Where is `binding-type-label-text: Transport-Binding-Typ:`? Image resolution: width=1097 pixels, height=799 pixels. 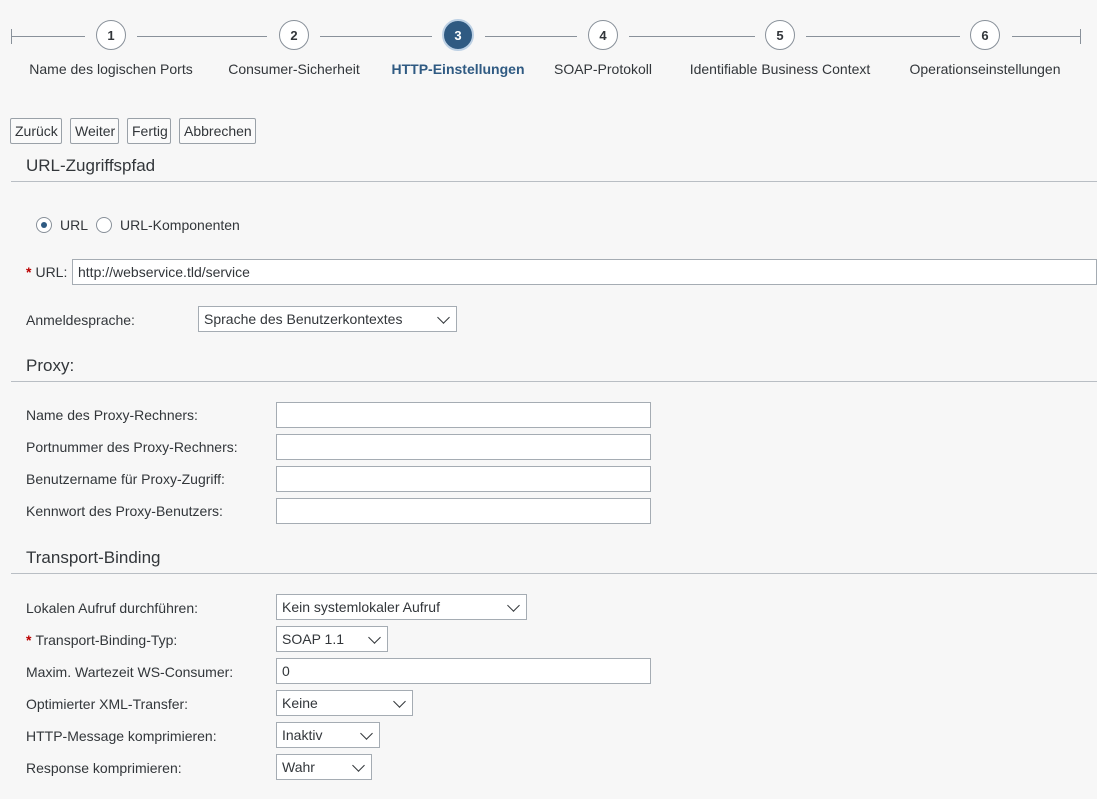
binding-type-label-text: Transport-Binding-Typ: is located at coordinates (106, 640).